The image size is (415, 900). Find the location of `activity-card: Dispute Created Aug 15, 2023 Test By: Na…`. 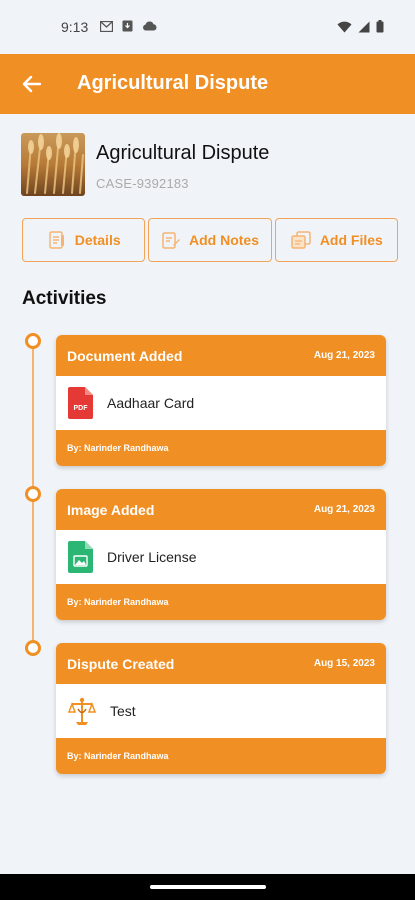

activity-card: Dispute Created Aug 15, 2023 Test By: Na… is located at coordinates (221, 708).